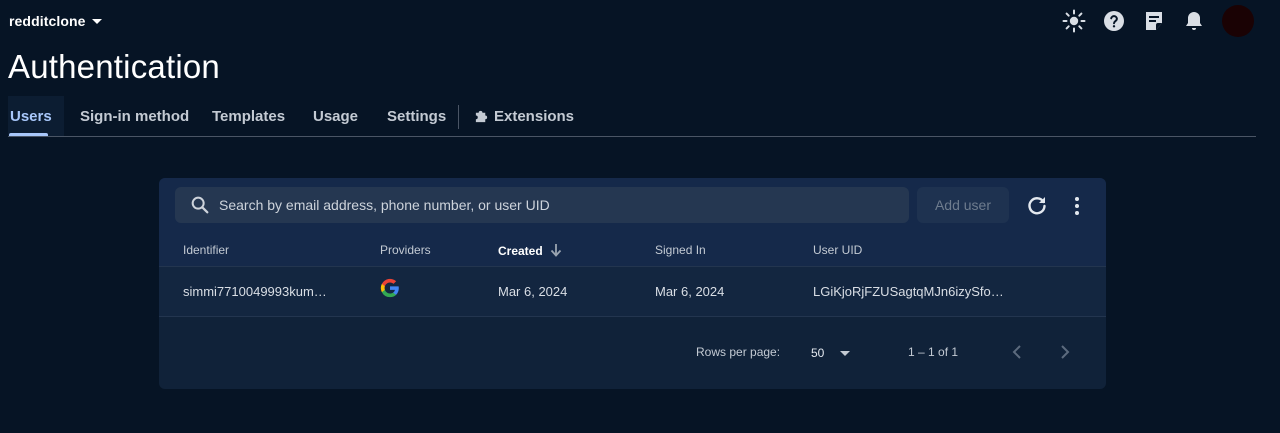  I want to click on extensions-icon, so click(481, 117).